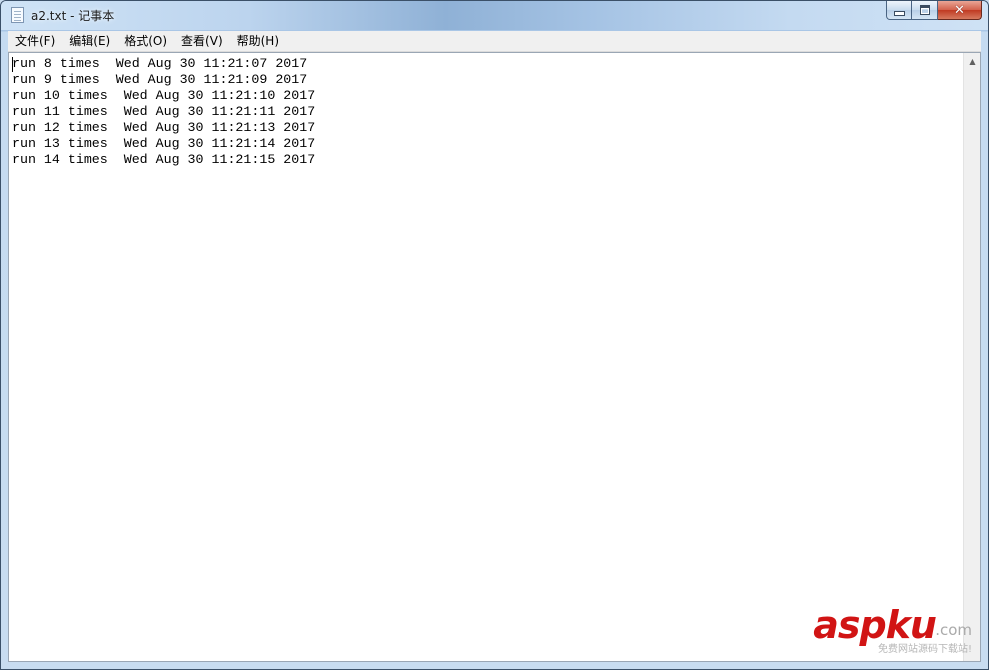  I want to click on text-line: run 14 times Wed Aug 30 11:21:15 2017, so click(164, 159).